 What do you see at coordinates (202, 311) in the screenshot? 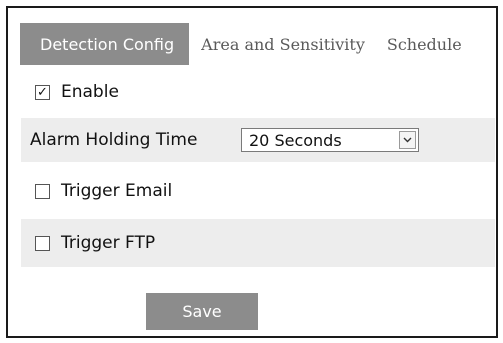
I see `save-button: Save` at bounding box center [202, 311].